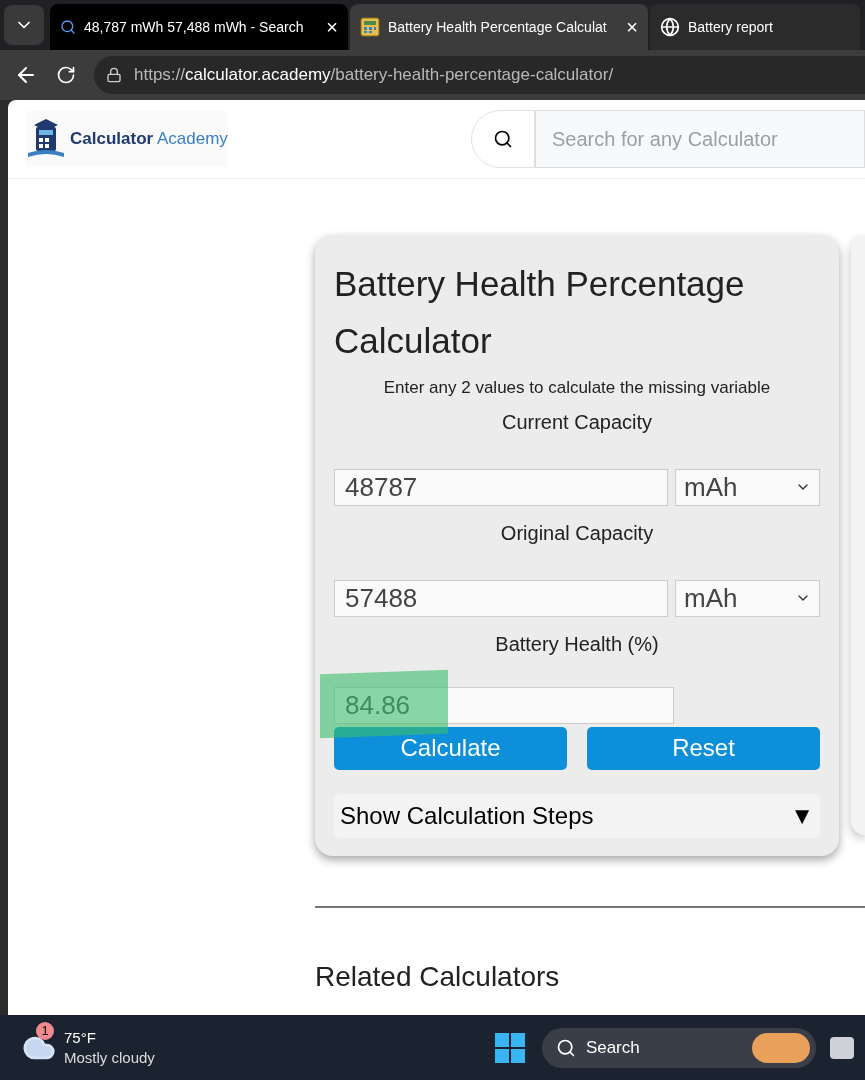  Describe the element at coordinates (109, 1057) in the screenshot. I see `weather-condition: Mostly cloudy` at that location.